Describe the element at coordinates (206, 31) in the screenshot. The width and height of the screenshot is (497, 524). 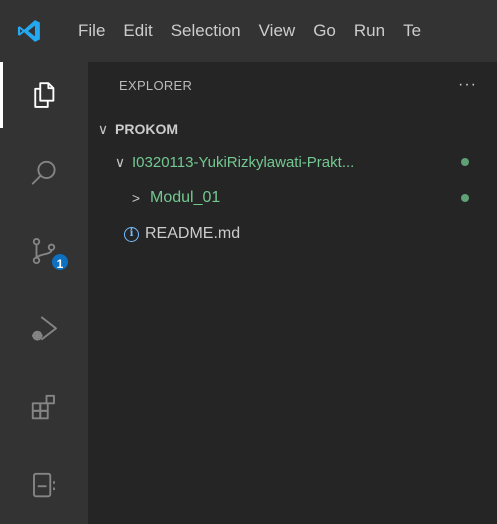
I see `menu-selection: Selection` at that location.